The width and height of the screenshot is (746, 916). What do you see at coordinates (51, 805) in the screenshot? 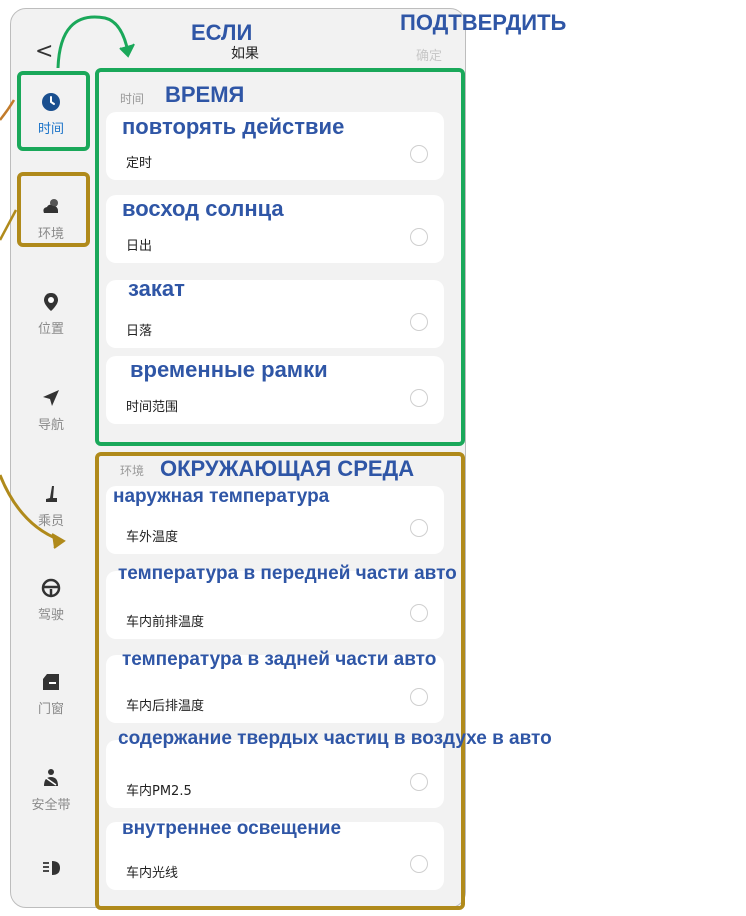
I see `sidebar-item-label: 安全带` at bounding box center [51, 805].